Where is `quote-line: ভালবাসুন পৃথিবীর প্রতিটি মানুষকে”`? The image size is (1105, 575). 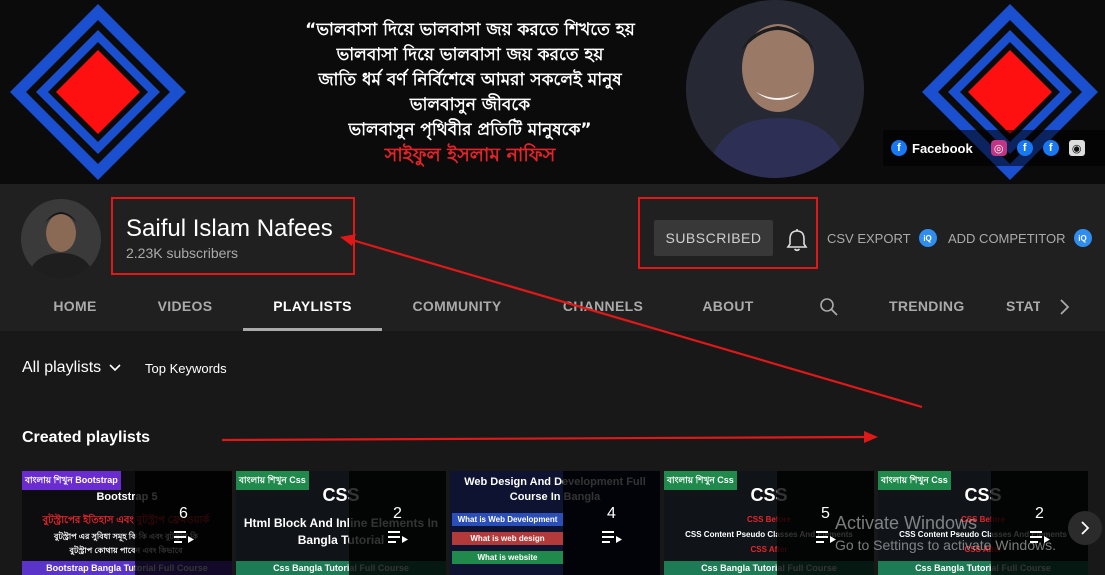
quote-line: ভালবাসুন পৃথিবীর প্রতিটি মানুষকে” is located at coordinates (470, 130).